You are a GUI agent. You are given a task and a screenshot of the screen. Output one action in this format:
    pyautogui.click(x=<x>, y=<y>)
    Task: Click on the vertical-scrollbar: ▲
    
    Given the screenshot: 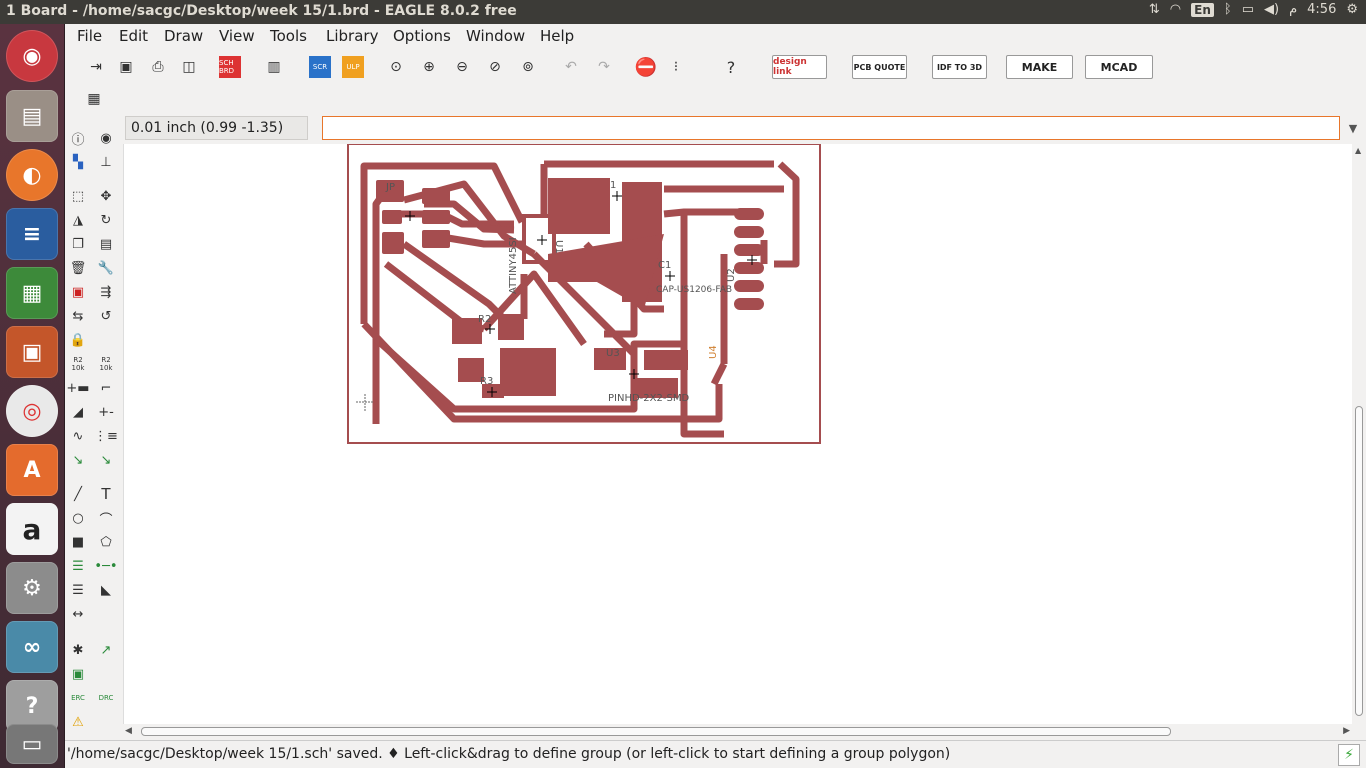 What is the action you would take?
    pyautogui.click(x=1359, y=434)
    